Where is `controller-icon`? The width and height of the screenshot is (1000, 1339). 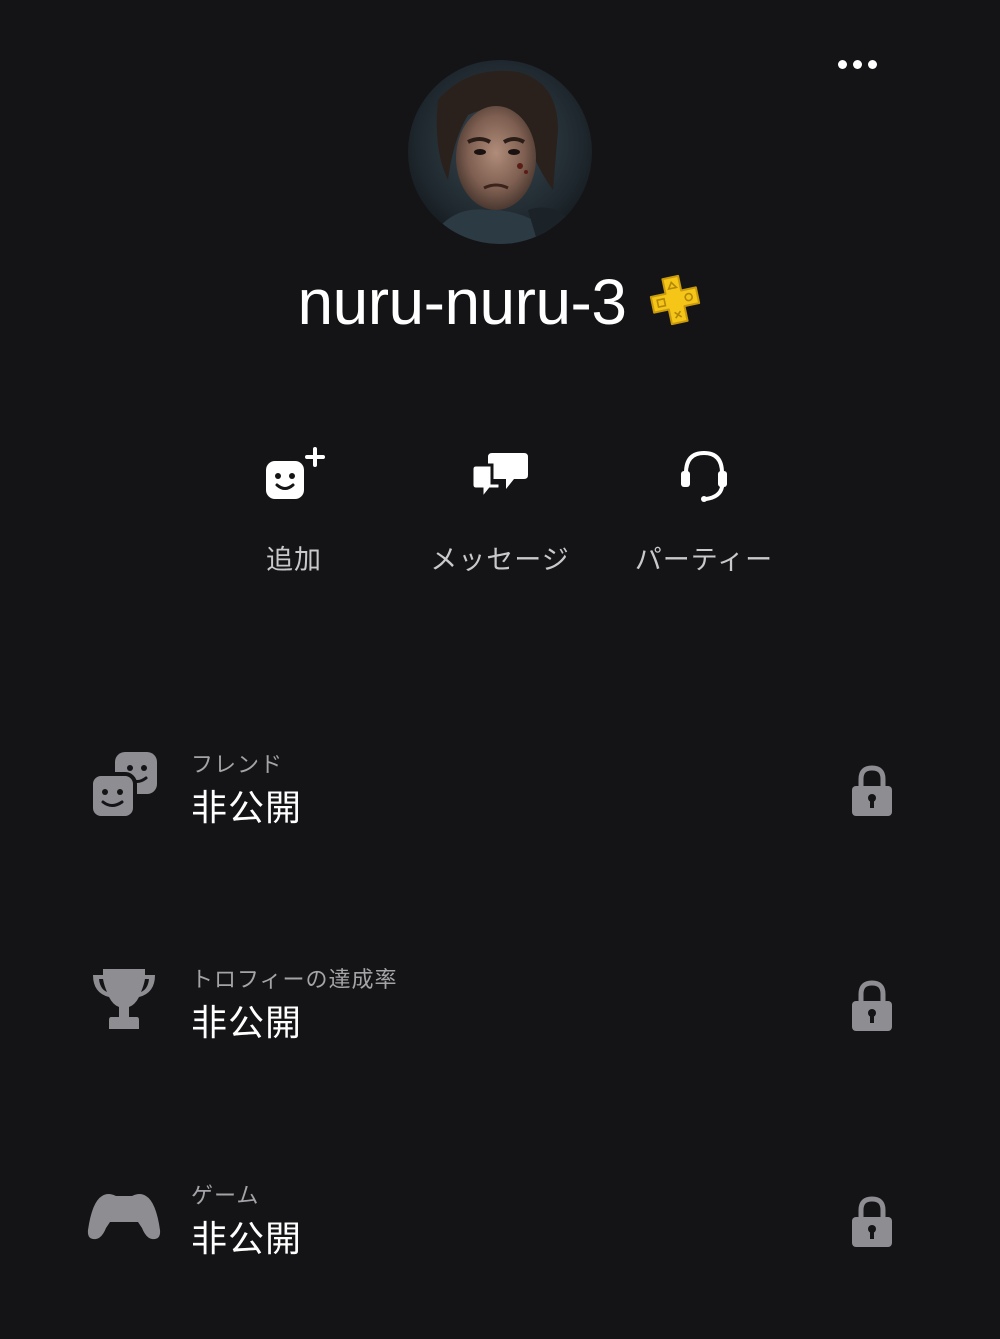 controller-icon is located at coordinates (124, 1217).